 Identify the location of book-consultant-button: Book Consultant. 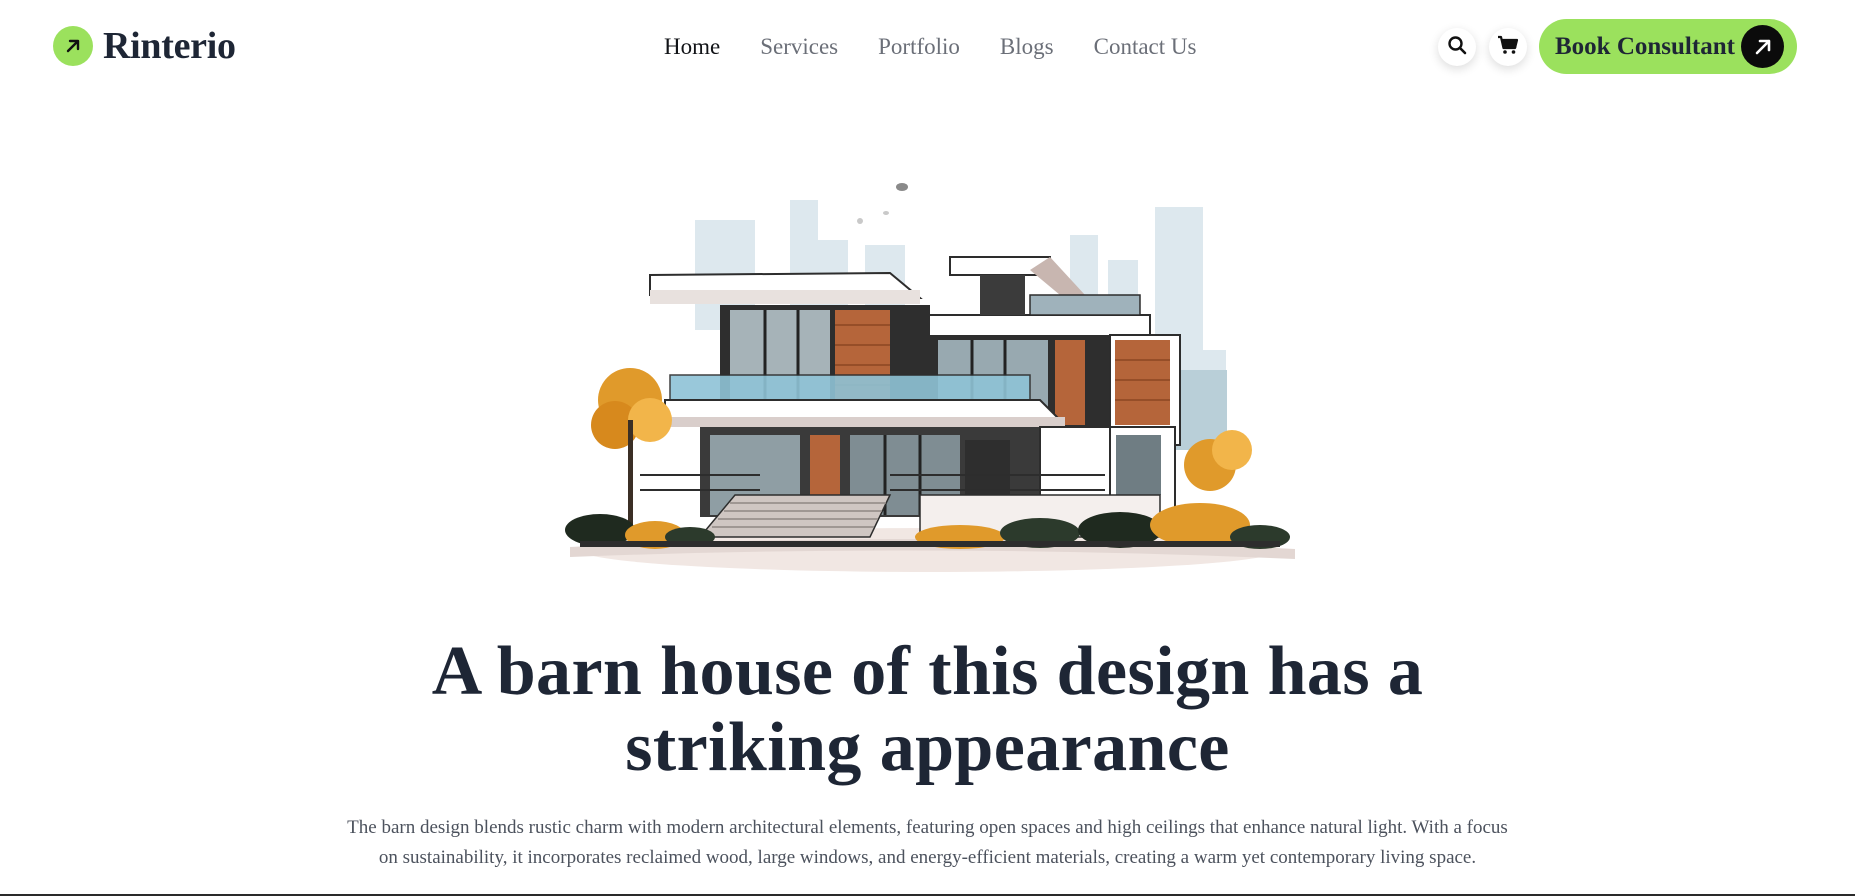
(1668, 46).